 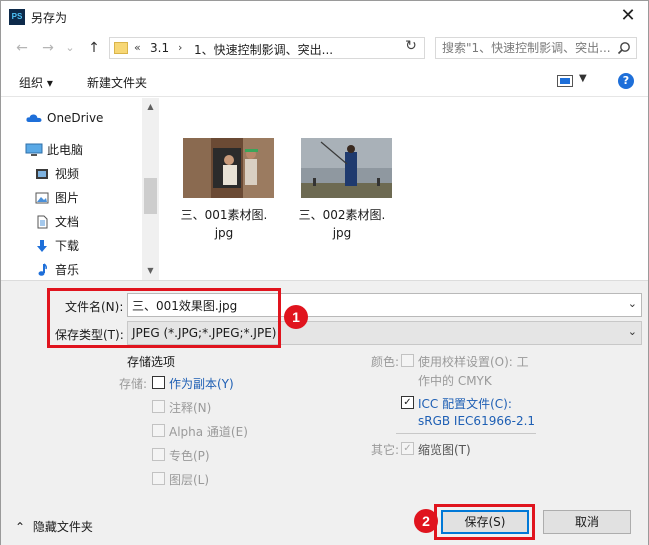 I want to click on sidebar-item-videos: 视频, so click(x=71, y=174).